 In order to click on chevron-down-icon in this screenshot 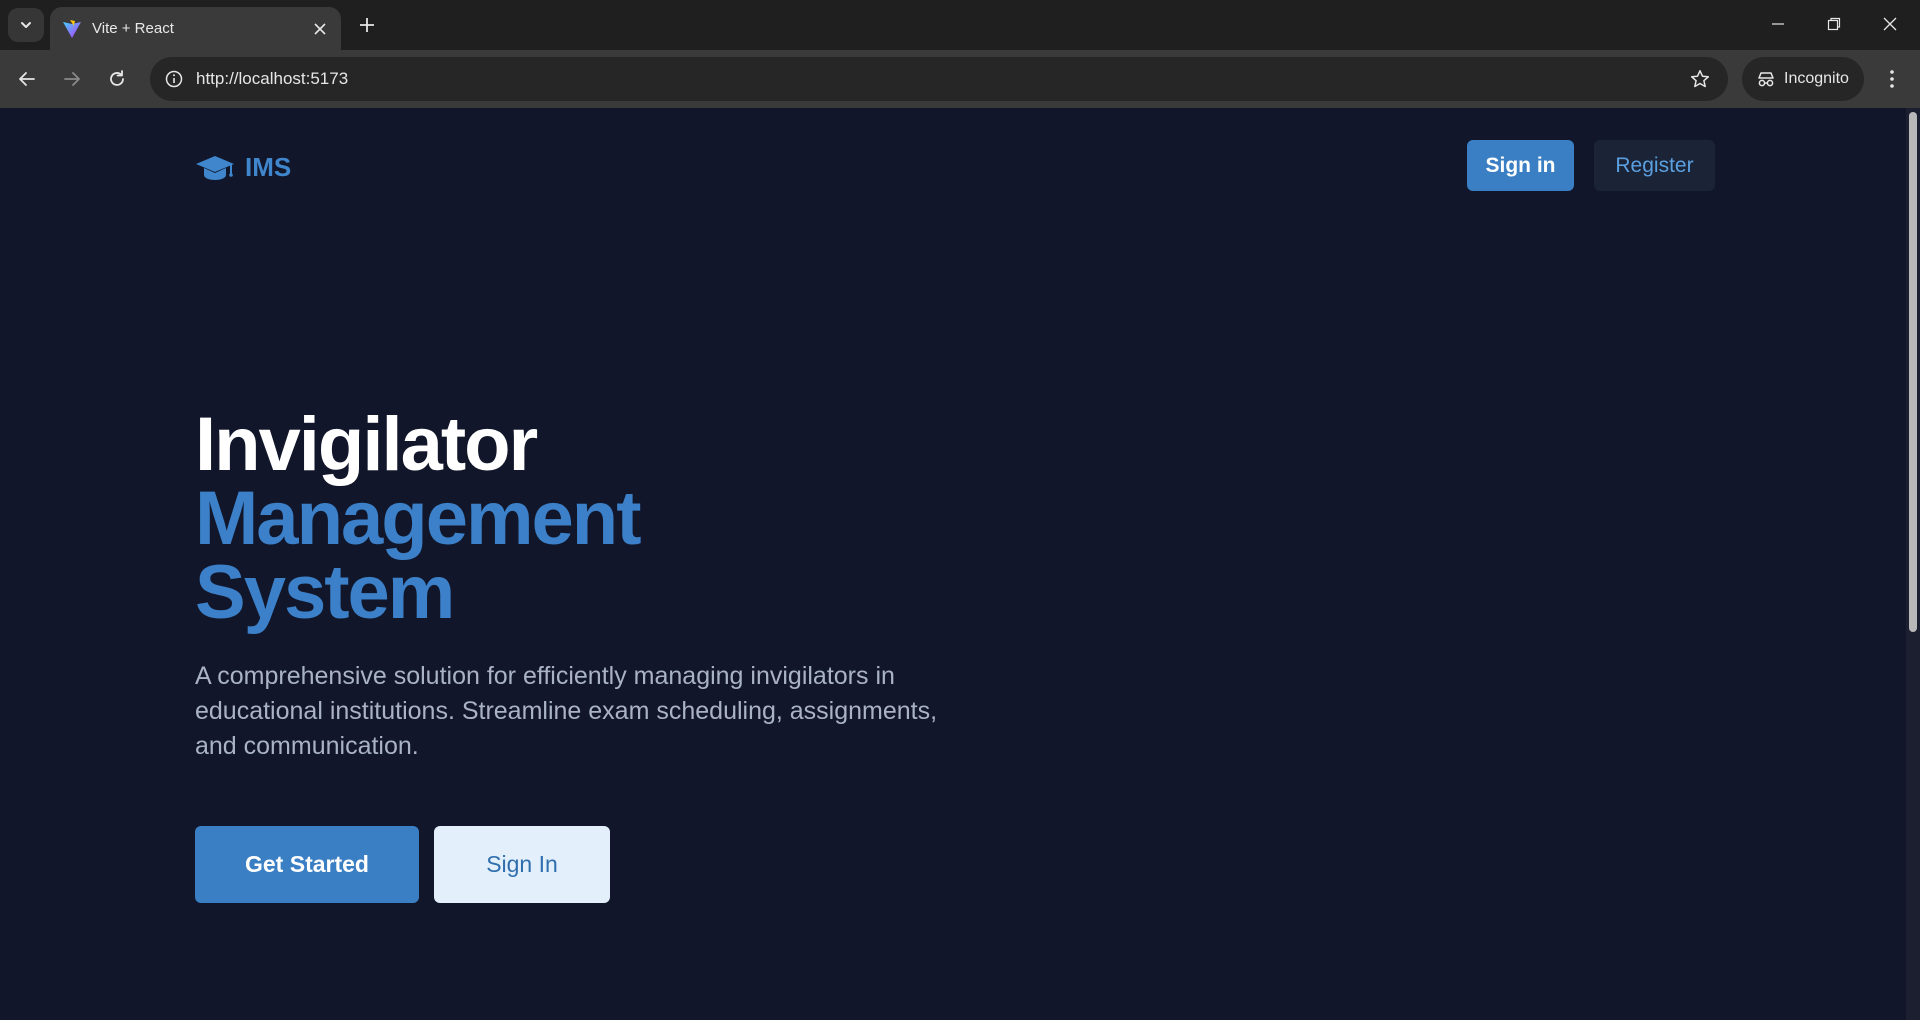, I will do `click(26, 25)`.